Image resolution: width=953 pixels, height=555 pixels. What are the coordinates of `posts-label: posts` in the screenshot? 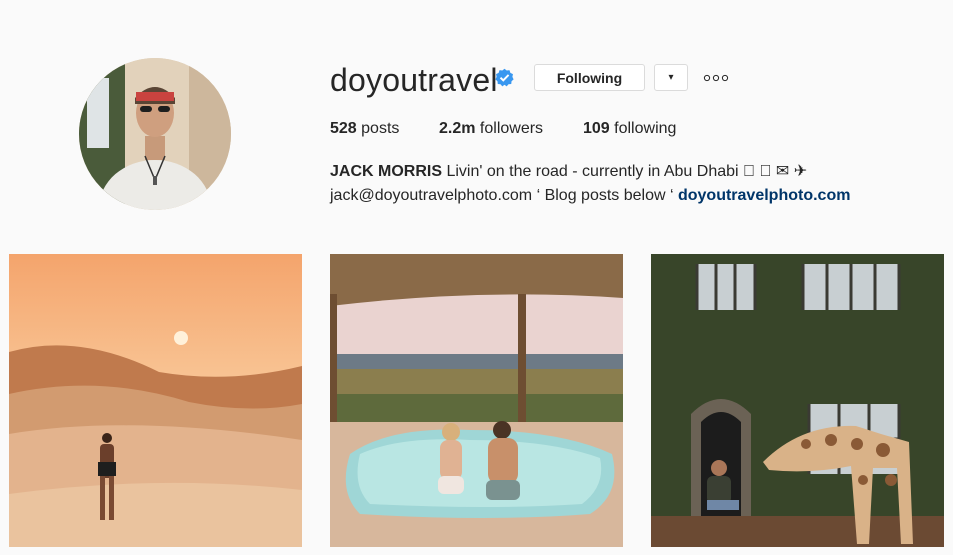 It's located at (380, 128).